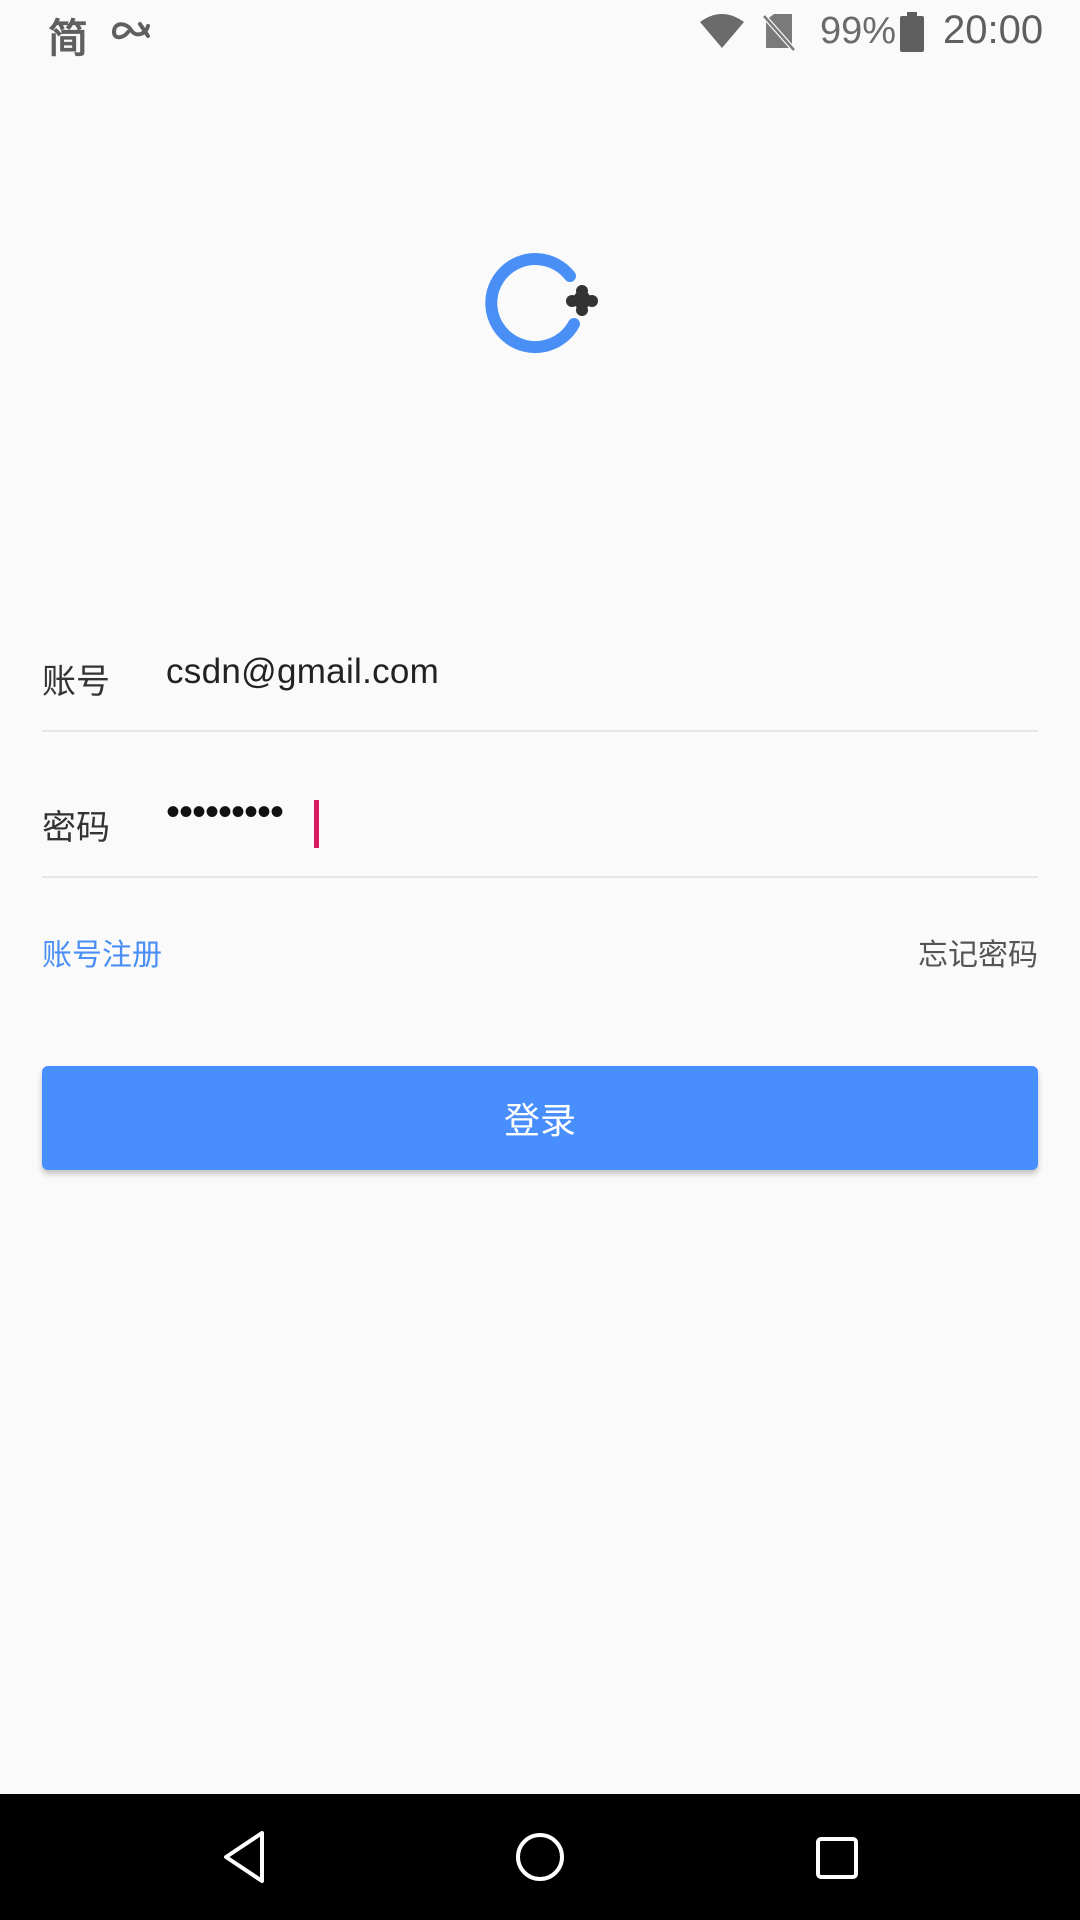 The image size is (1080, 1920). I want to click on wifi-icon, so click(722, 31).